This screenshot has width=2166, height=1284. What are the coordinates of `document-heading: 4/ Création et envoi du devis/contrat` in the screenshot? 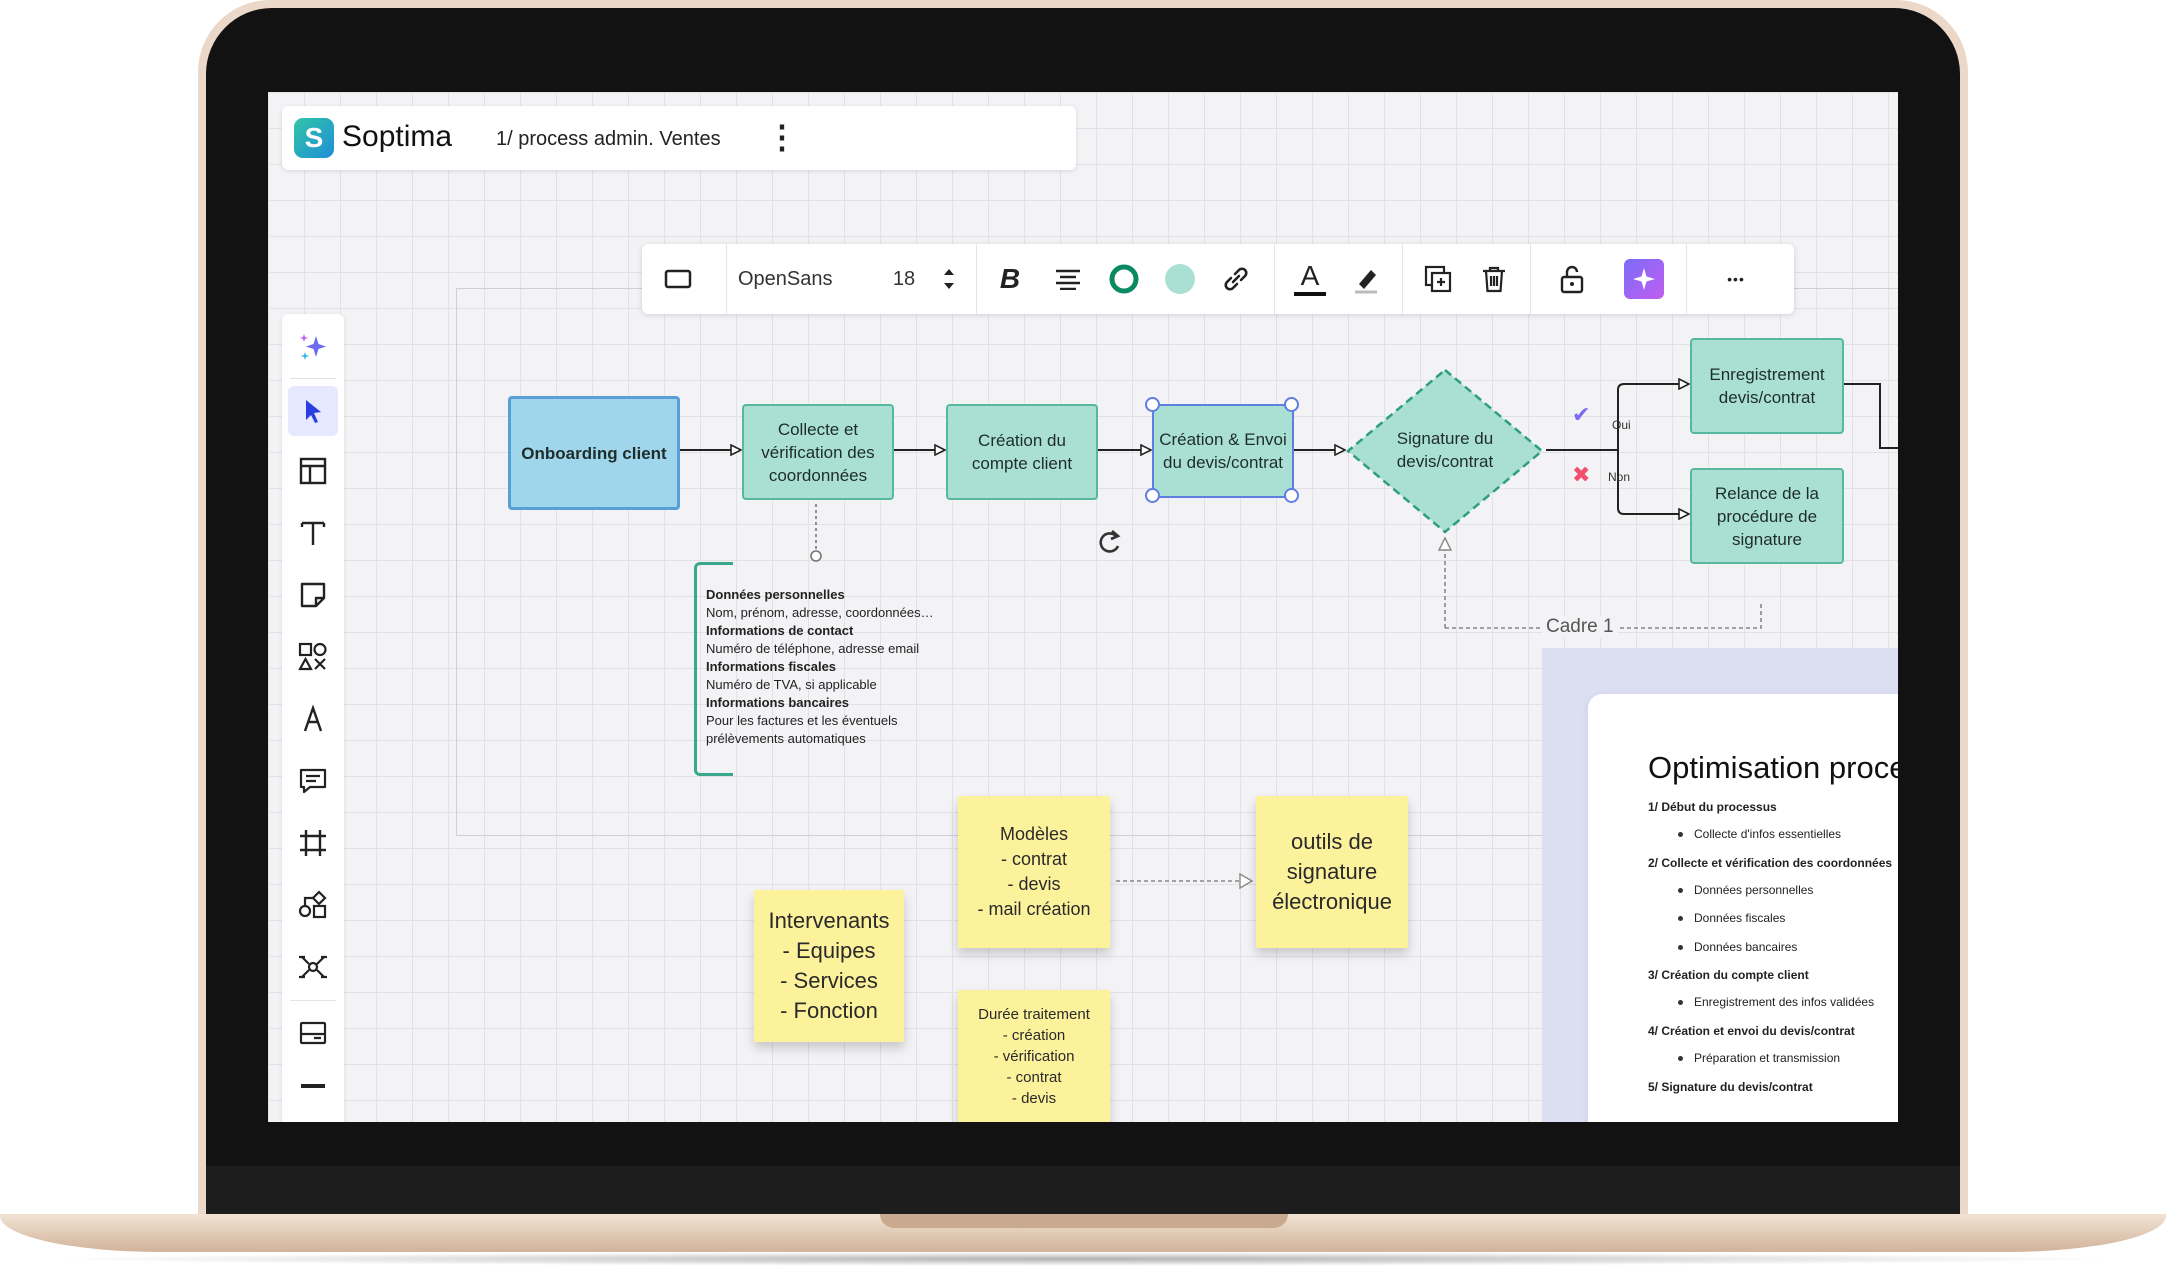 It's located at (1751, 1031).